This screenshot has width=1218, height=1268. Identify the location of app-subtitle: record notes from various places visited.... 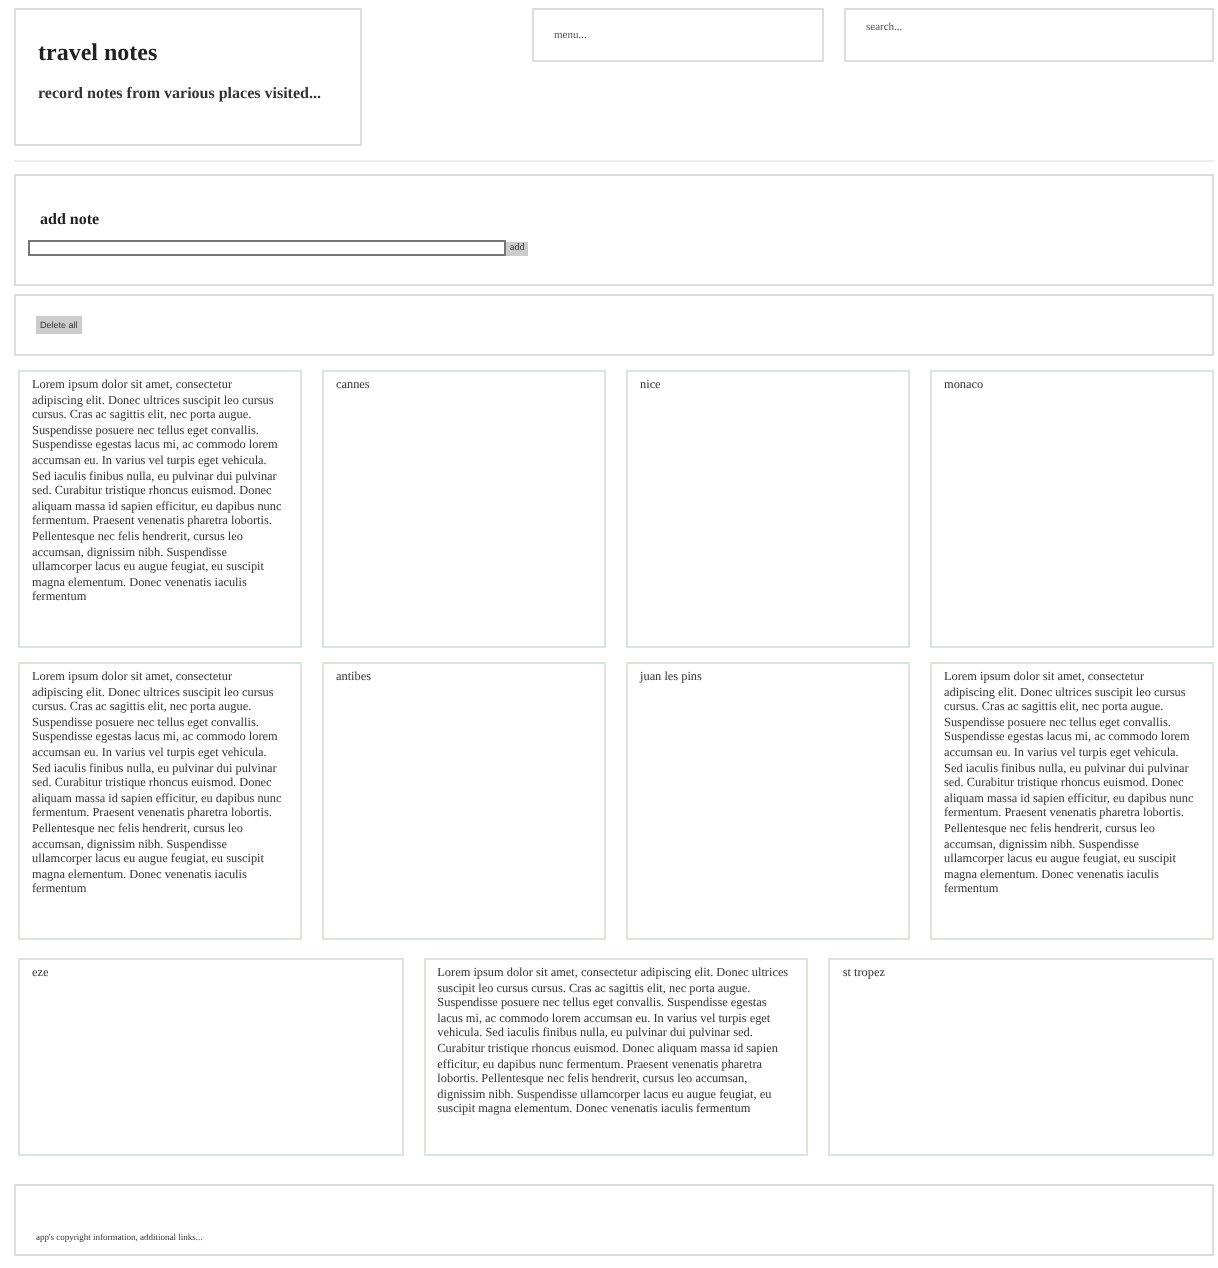
(180, 93).